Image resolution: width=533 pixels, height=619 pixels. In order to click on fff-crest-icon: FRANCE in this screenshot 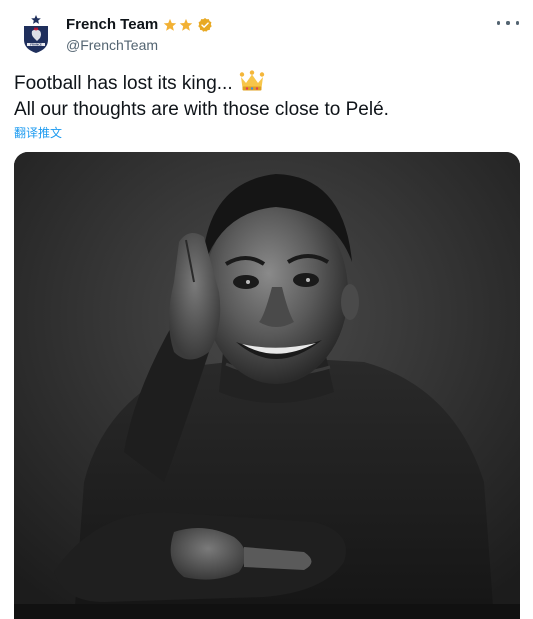, I will do `click(36, 34)`.